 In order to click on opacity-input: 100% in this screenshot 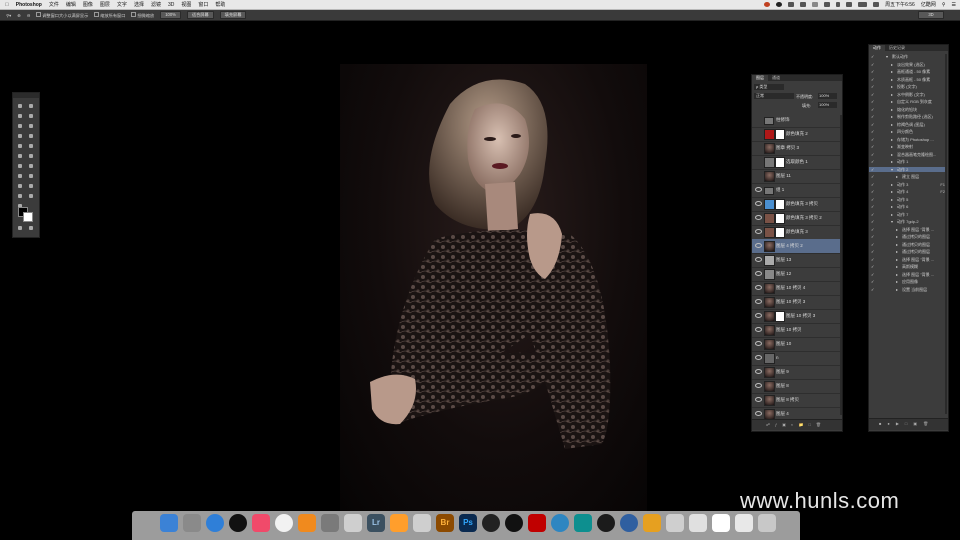, I will do `click(827, 96)`.